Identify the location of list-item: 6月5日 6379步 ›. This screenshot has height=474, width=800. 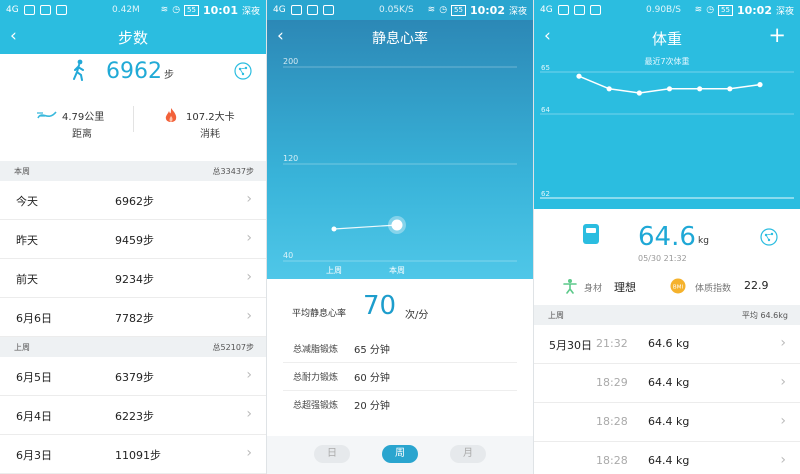
(133, 376).